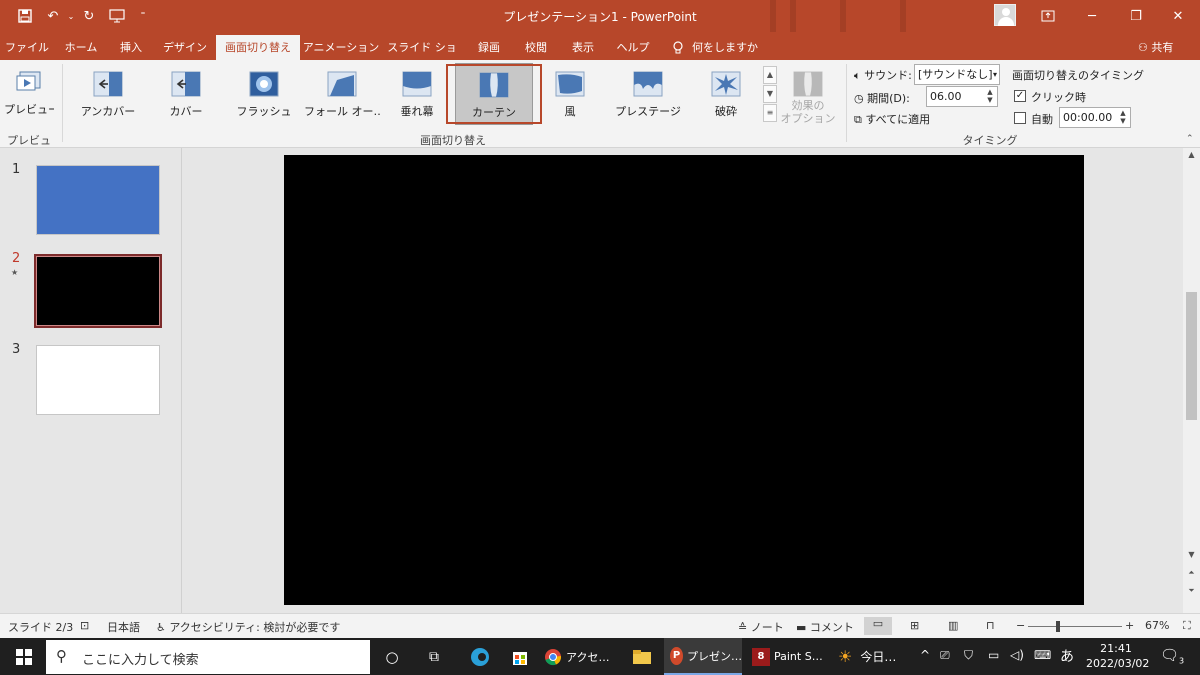  I want to click on transition-shatter: 破砕, so click(726, 94).